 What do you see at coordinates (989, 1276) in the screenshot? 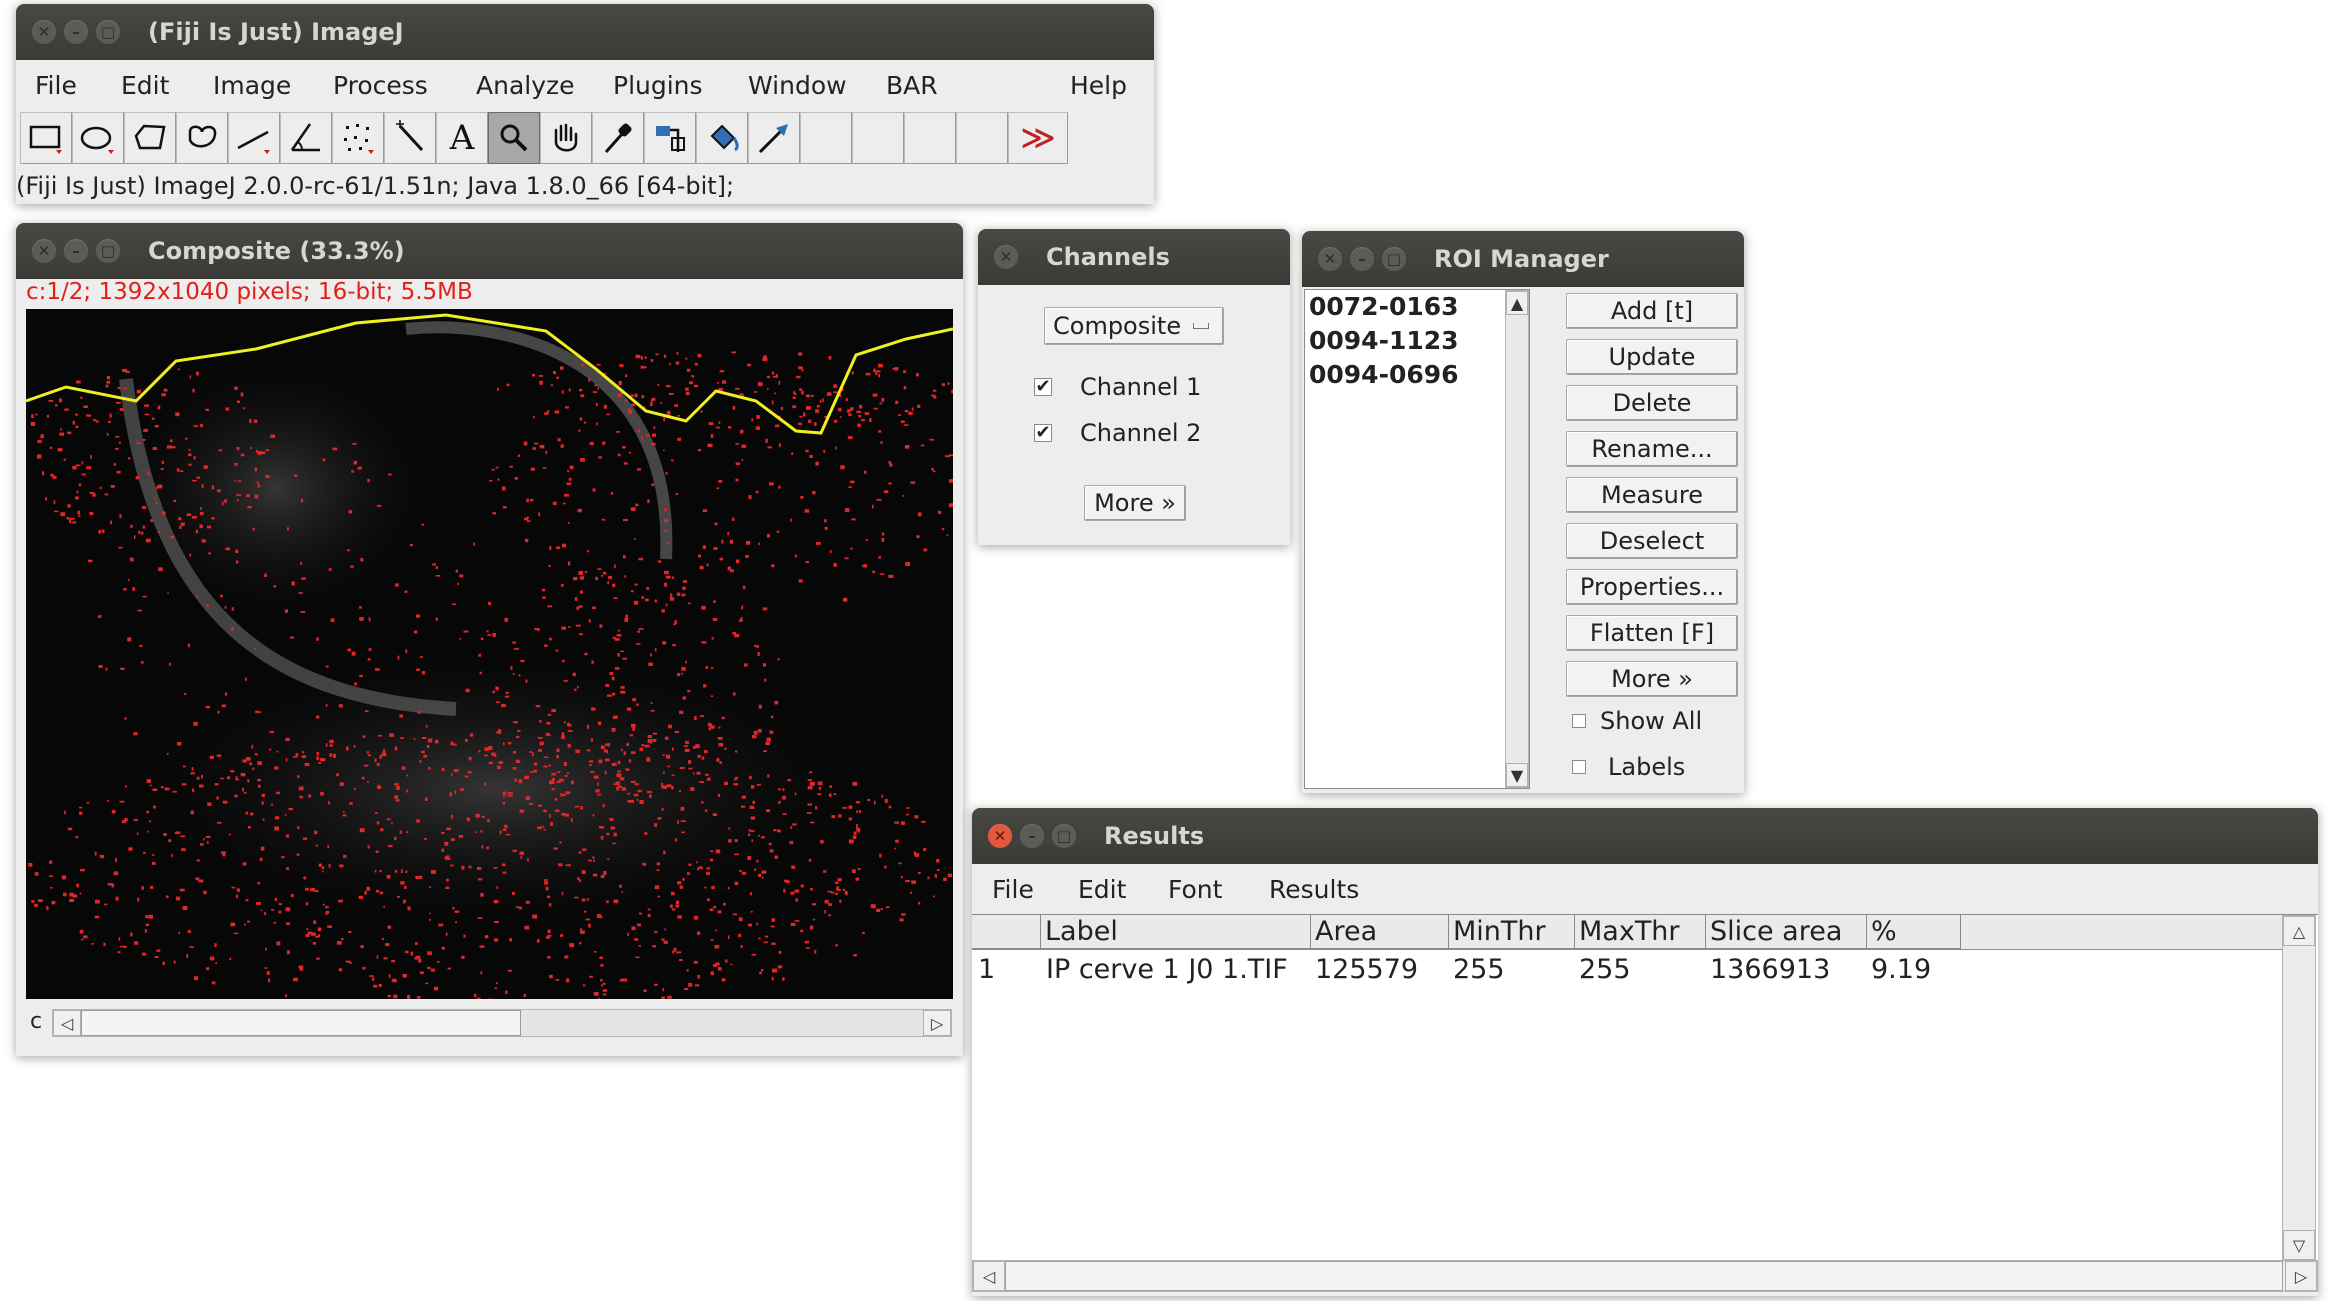
I see `scroll-left-arrow-icon: ◁` at bounding box center [989, 1276].